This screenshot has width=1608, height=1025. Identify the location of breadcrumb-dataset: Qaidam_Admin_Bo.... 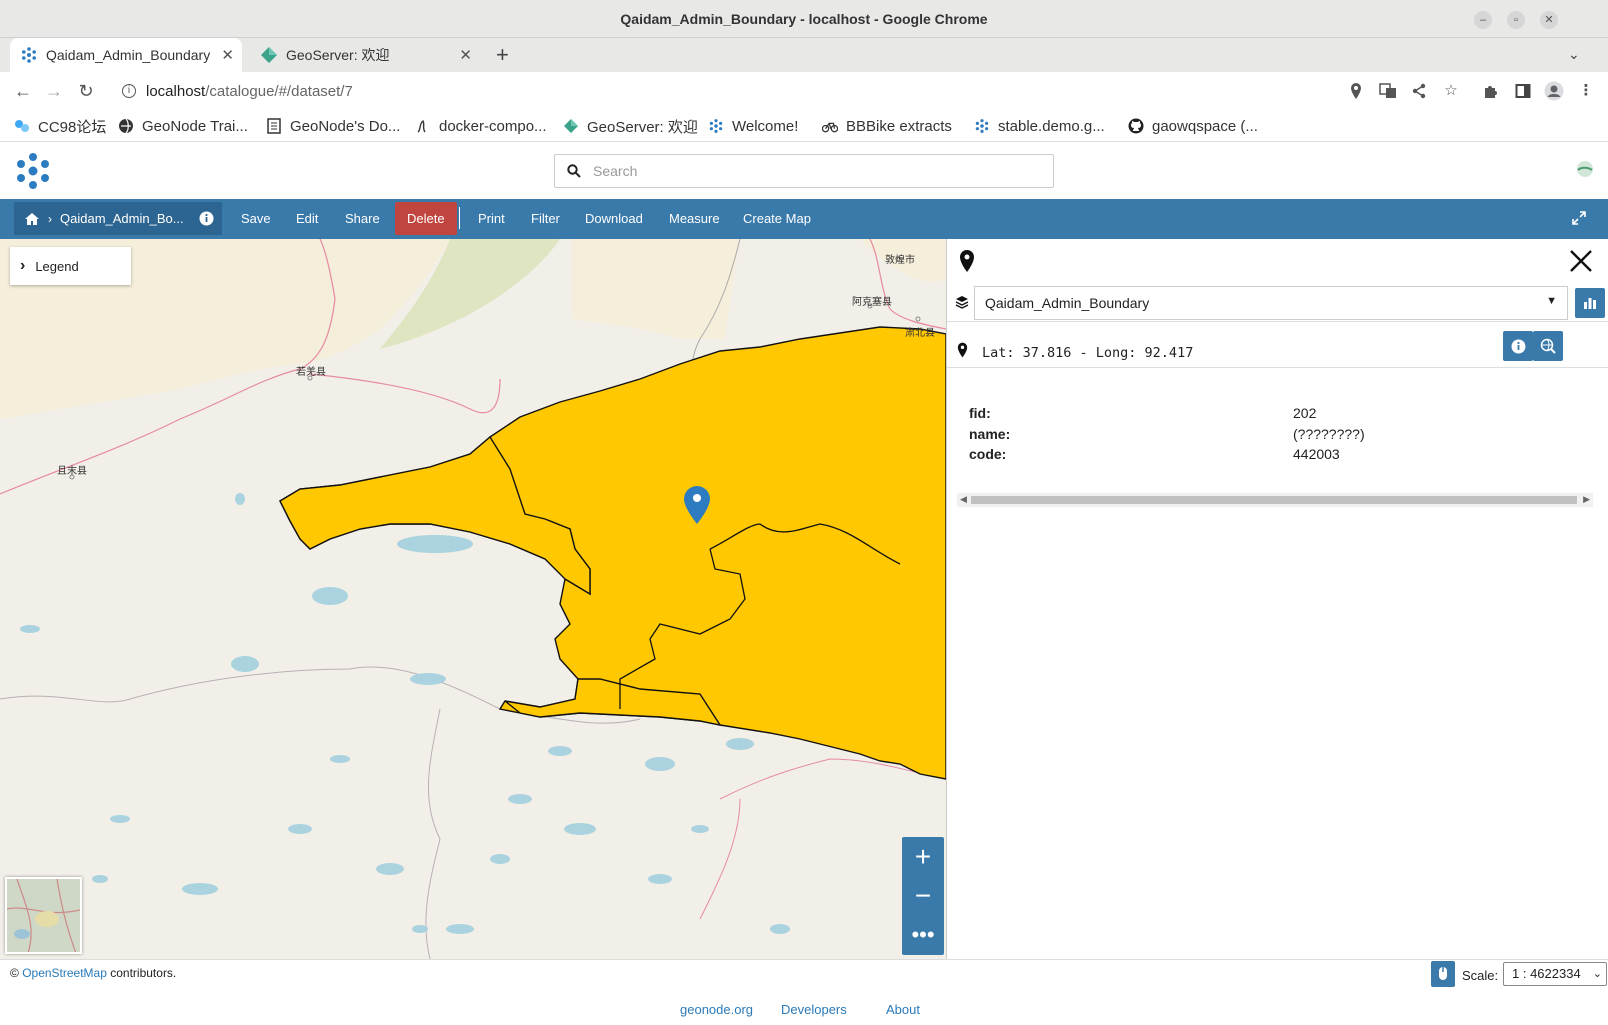
(122, 218).